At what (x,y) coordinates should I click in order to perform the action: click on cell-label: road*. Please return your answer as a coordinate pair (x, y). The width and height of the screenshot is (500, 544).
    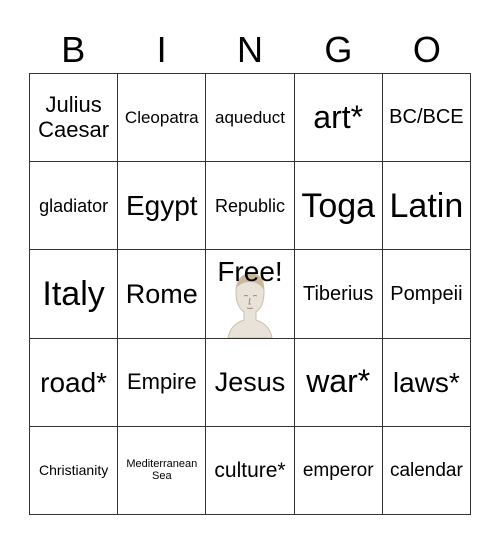
    Looking at the image, I should click on (74, 382).